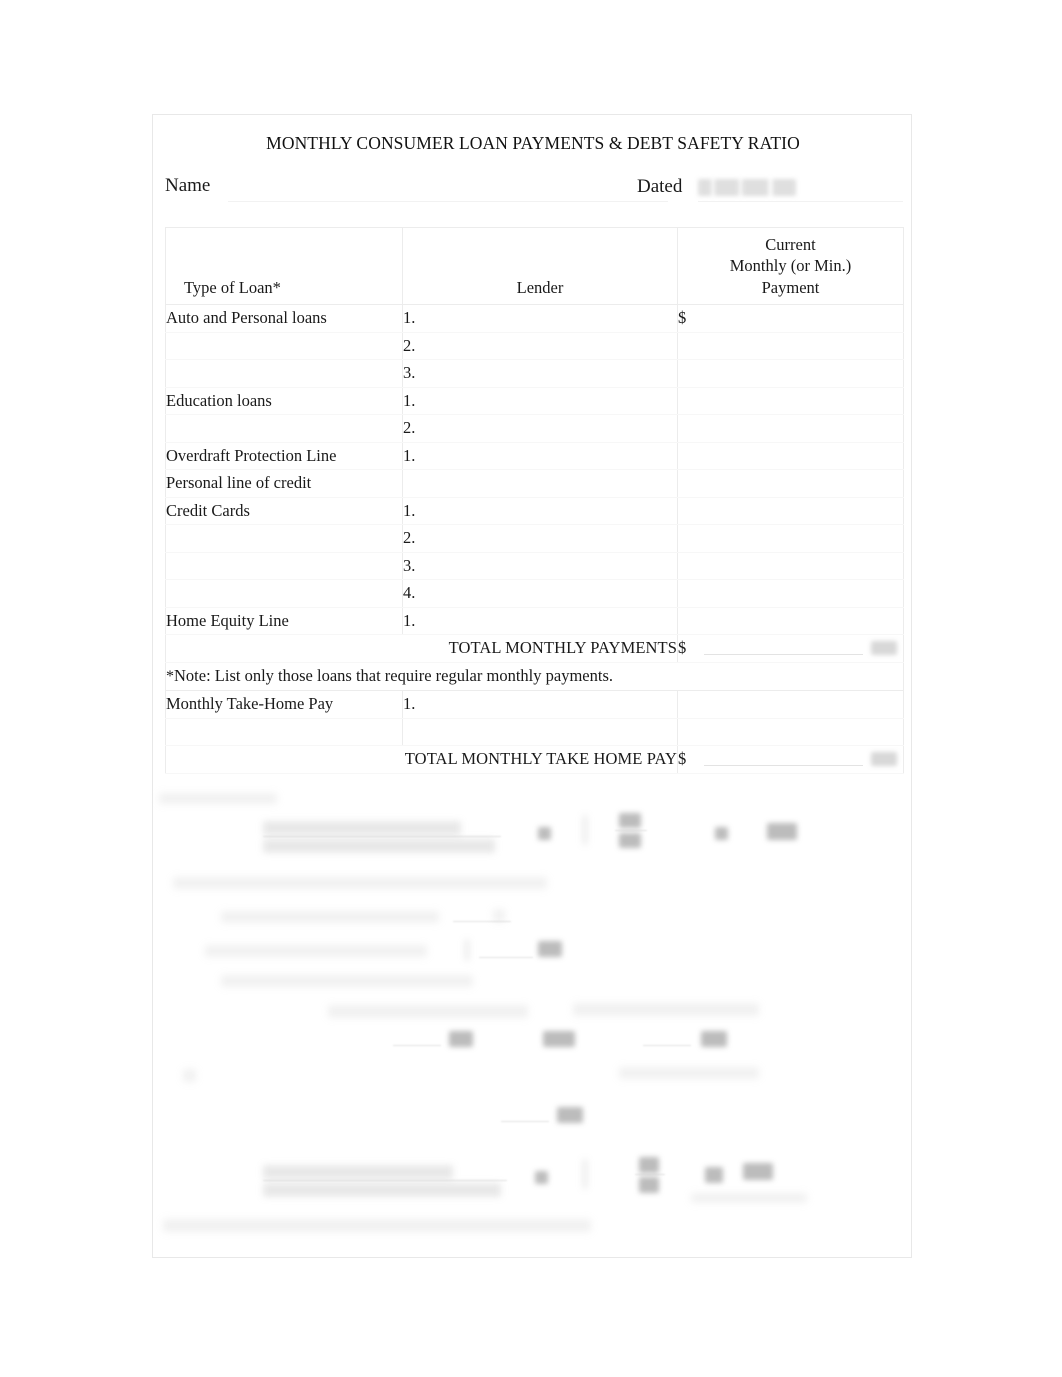 The width and height of the screenshot is (1062, 1377). I want to click on header-current-payment: Current Monthly (or Min.) Payment, so click(790, 266).